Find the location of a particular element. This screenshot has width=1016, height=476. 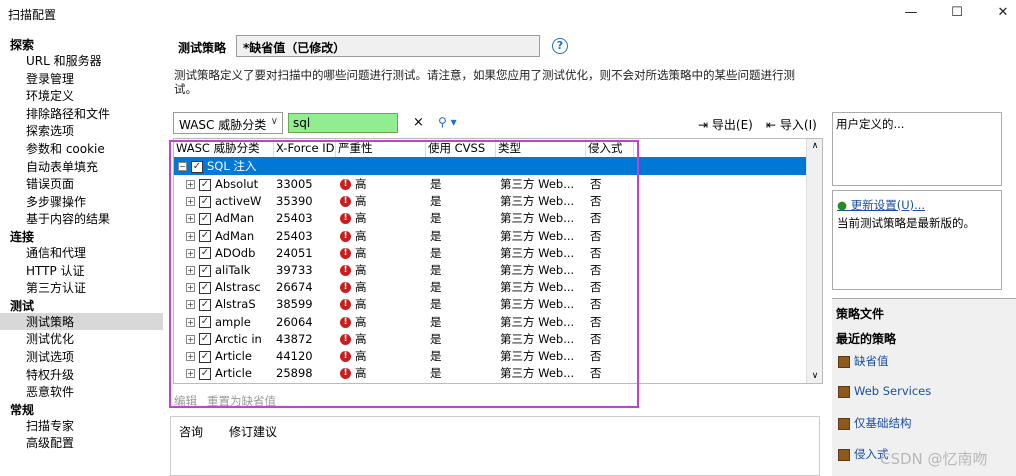

export-label: 导出(E) is located at coordinates (732, 125).